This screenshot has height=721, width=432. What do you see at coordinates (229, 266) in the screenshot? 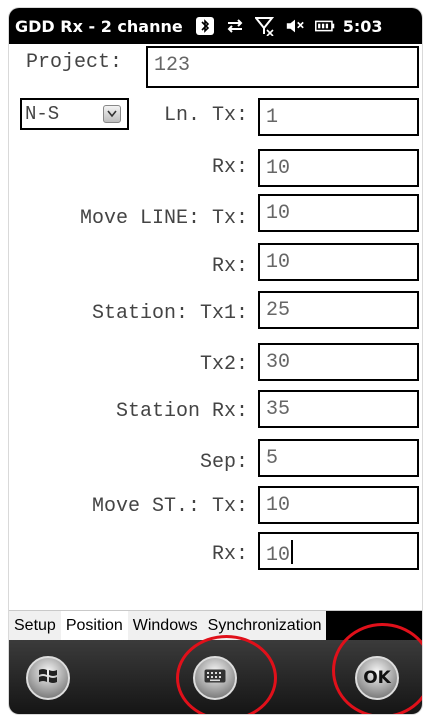
I see `move-line-rx-label: Rx:` at bounding box center [229, 266].